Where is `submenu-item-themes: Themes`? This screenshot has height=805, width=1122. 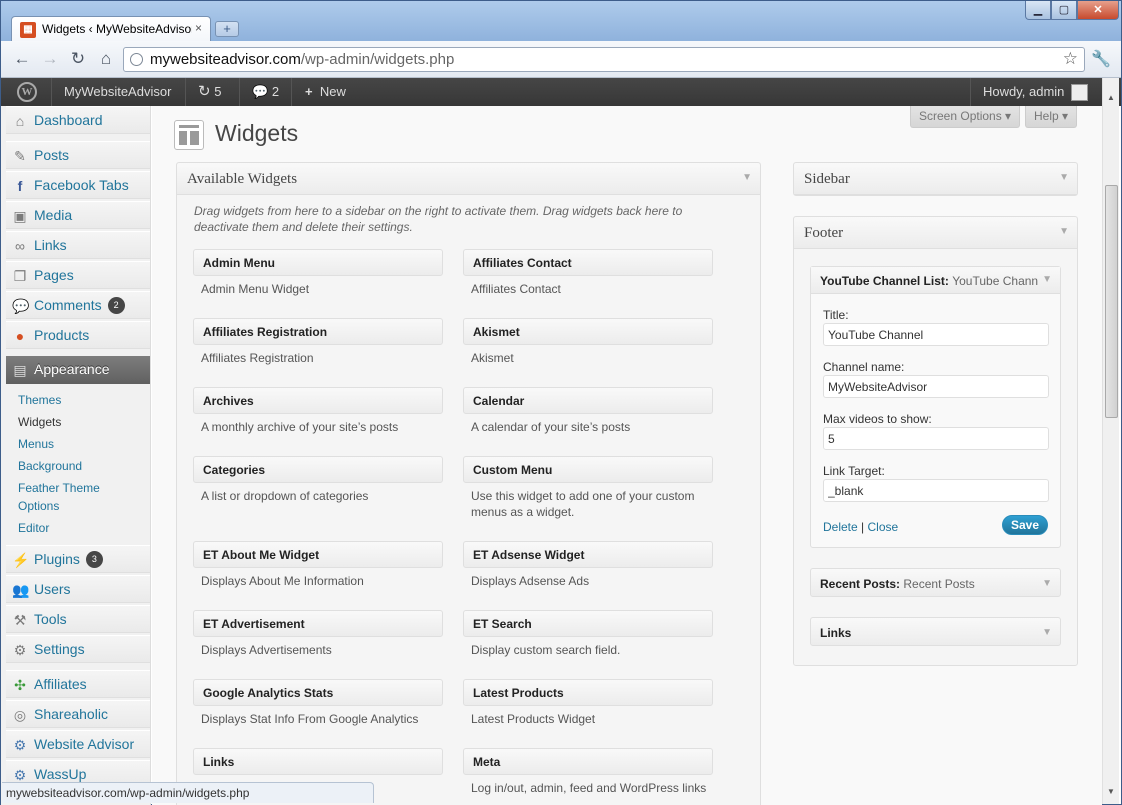 submenu-item-themes: Themes is located at coordinates (39, 400).